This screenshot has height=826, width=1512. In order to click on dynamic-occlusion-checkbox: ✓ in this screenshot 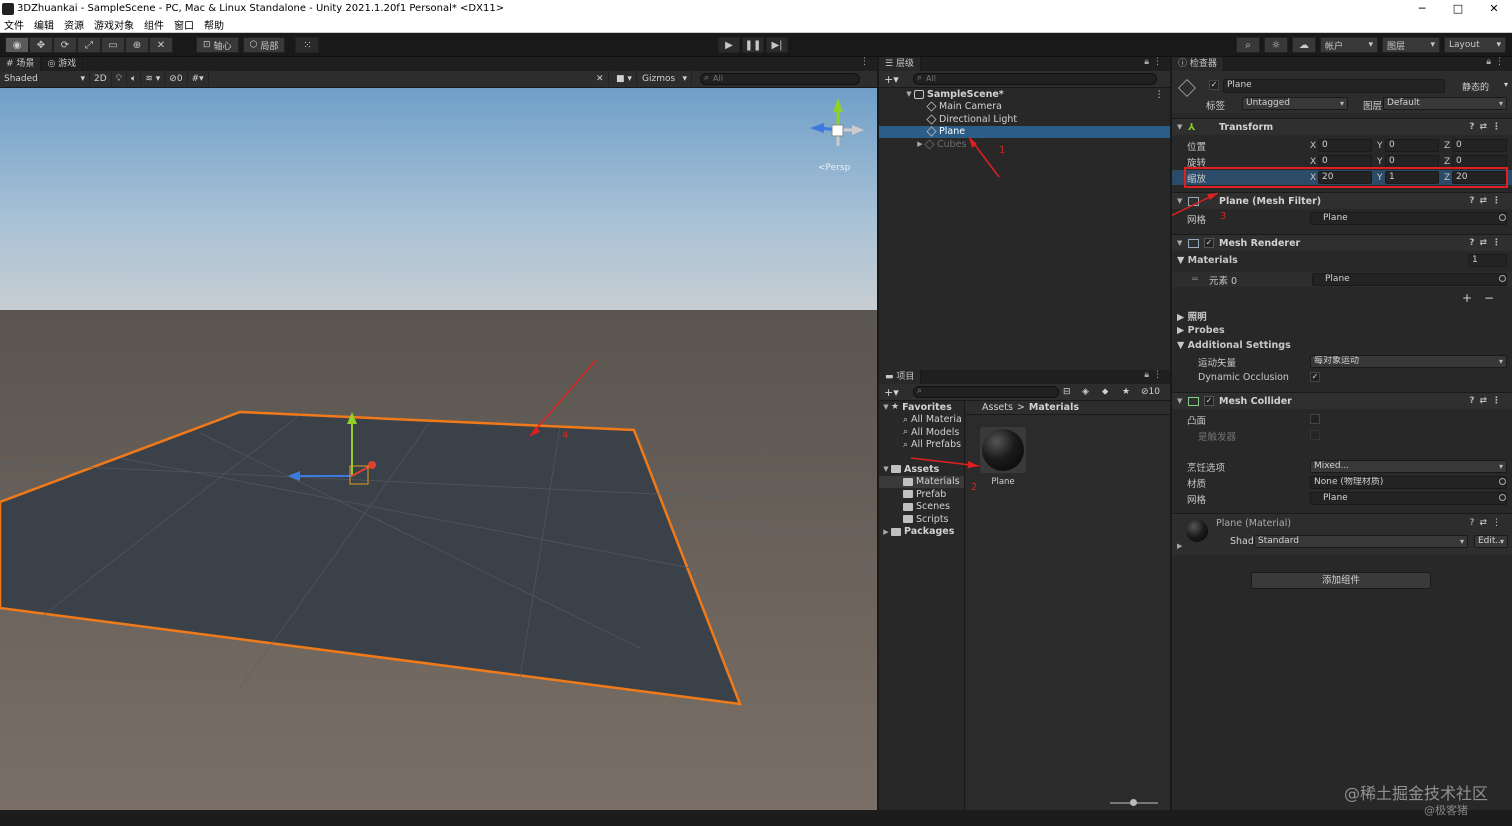, I will do `click(1315, 377)`.